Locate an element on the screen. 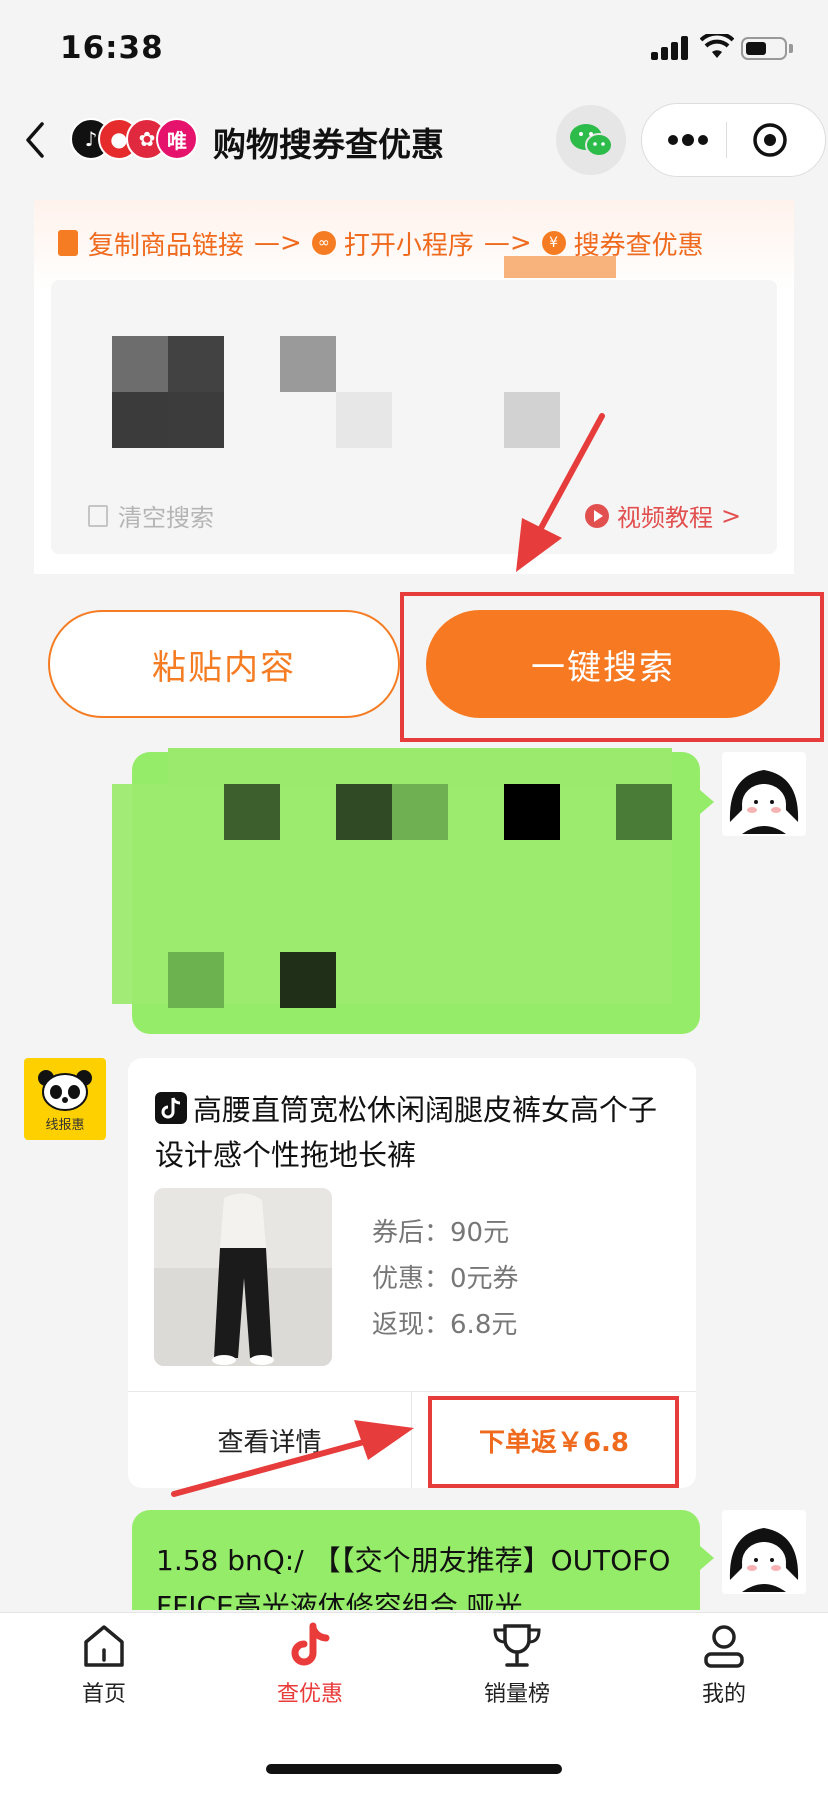 The height and width of the screenshot is (1793, 828). discount-label: 优惠： is located at coordinates (411, 1279).